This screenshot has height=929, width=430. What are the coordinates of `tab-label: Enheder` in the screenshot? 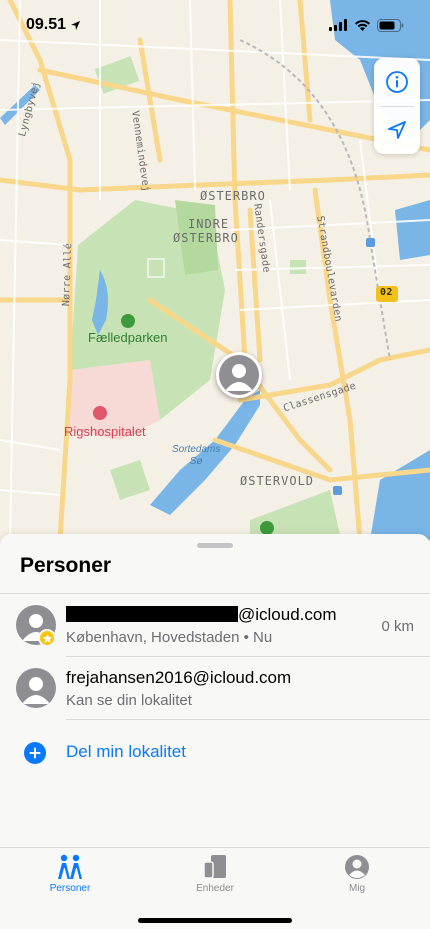 It's located at (215, 888).